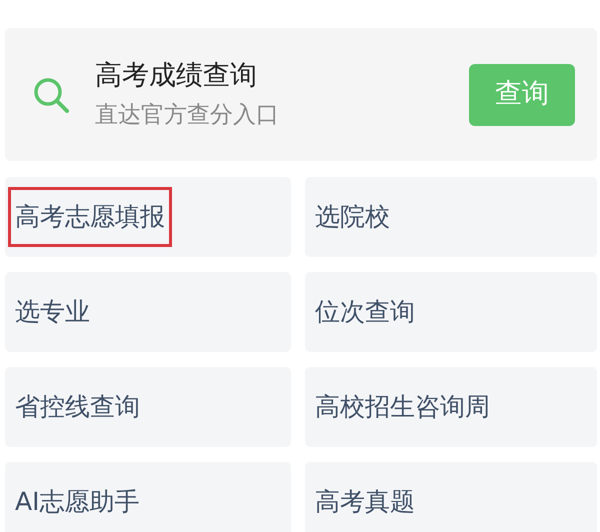 The width and height of the screenshot is (600, 532). I want to click on tile-label: 省控线查询, so click(77, 407).